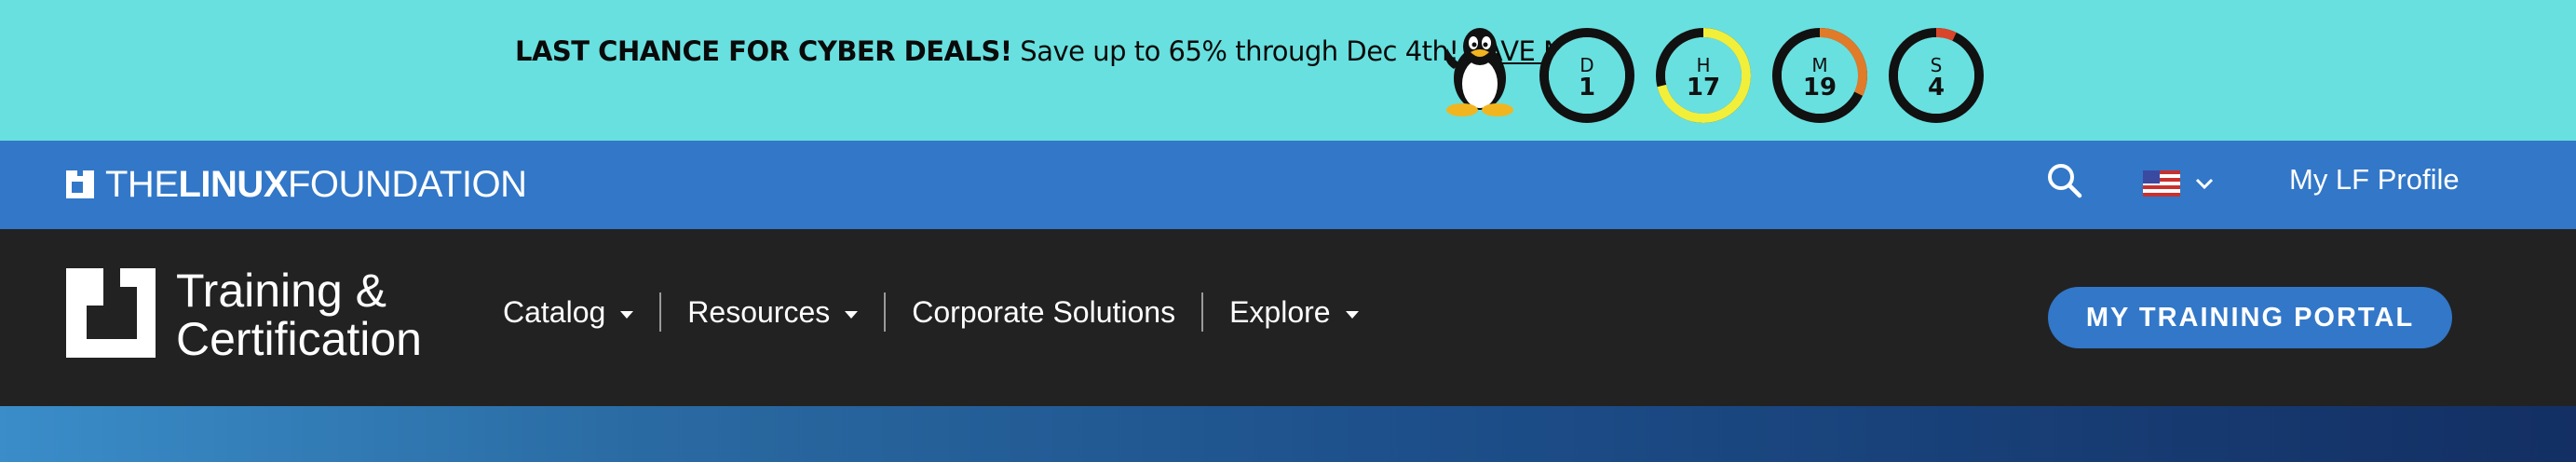  What do you see at coordinates (763, 51) in the screenshot?
I see `promo-headline: LAST CHANCE FOR CYBER DEALS!` at bounding box center [763, 51].